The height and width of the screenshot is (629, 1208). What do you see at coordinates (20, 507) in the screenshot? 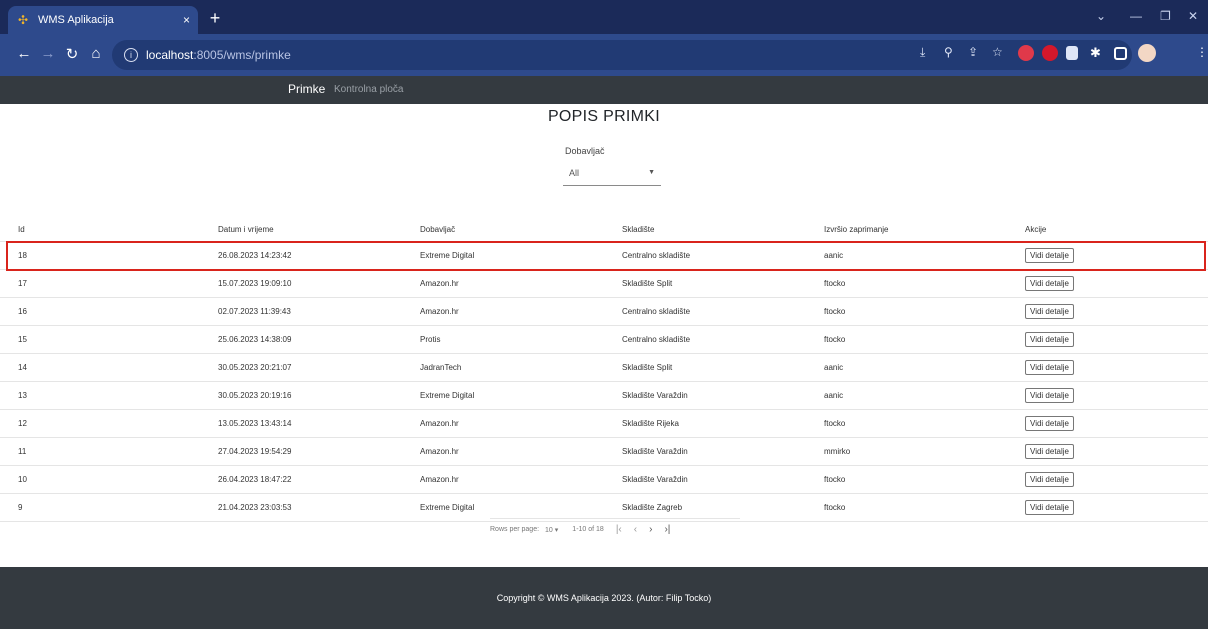
I see `cell-id: 9` at bounding box center [20, 507].